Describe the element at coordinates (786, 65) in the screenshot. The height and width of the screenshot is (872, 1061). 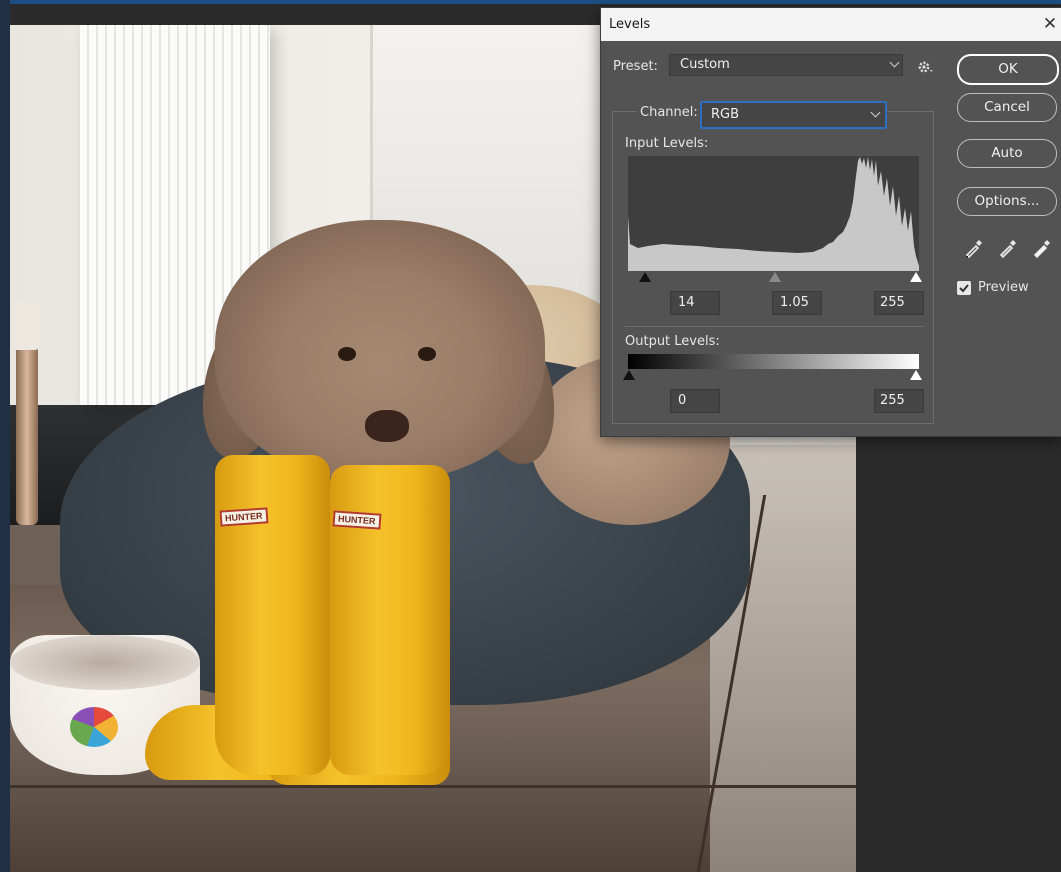
I see `preset-select: Custom` at that location.